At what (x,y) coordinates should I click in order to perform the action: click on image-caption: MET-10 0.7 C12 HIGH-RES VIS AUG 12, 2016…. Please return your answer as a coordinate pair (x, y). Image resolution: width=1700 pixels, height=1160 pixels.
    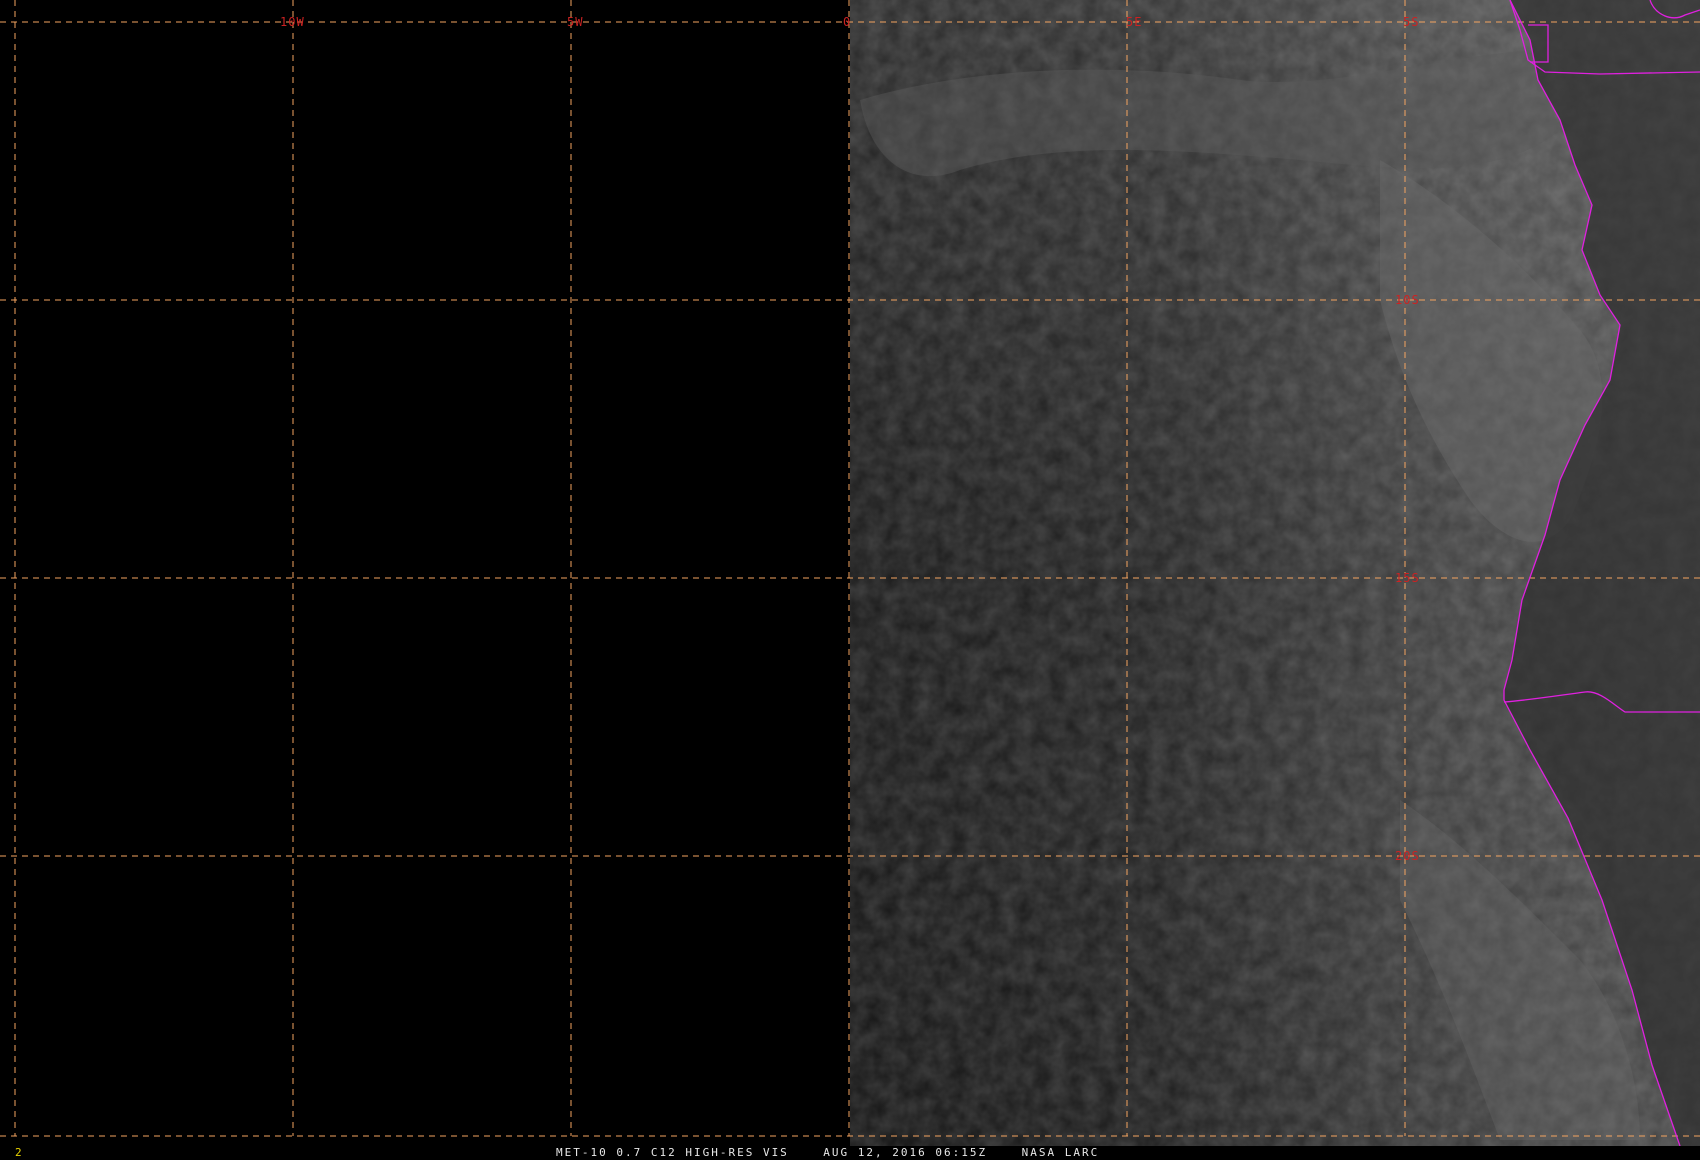
    Looking at the image, I should click on (828, 1152).